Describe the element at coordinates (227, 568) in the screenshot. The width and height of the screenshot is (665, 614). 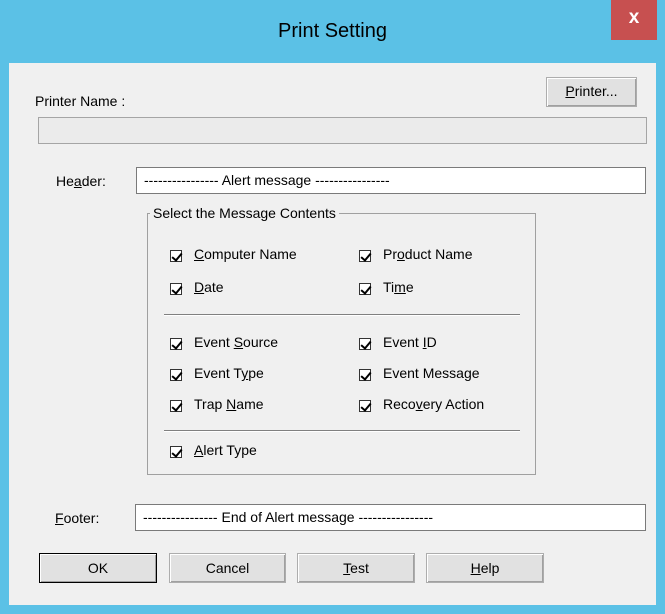
I see `cancel-button: Cancel` at that location.